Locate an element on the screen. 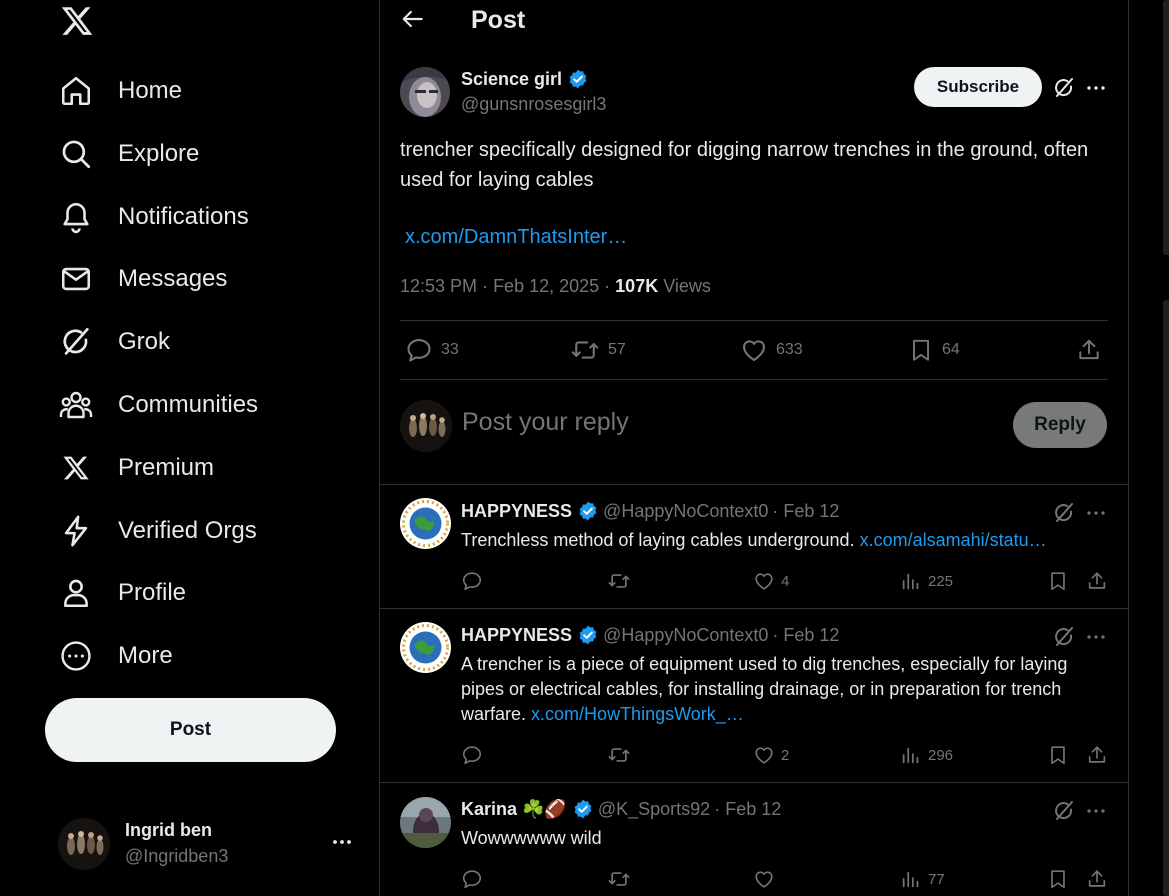 This screenshot has height=896, width=1169. reply-like-action is located at coordinates (767, 879).